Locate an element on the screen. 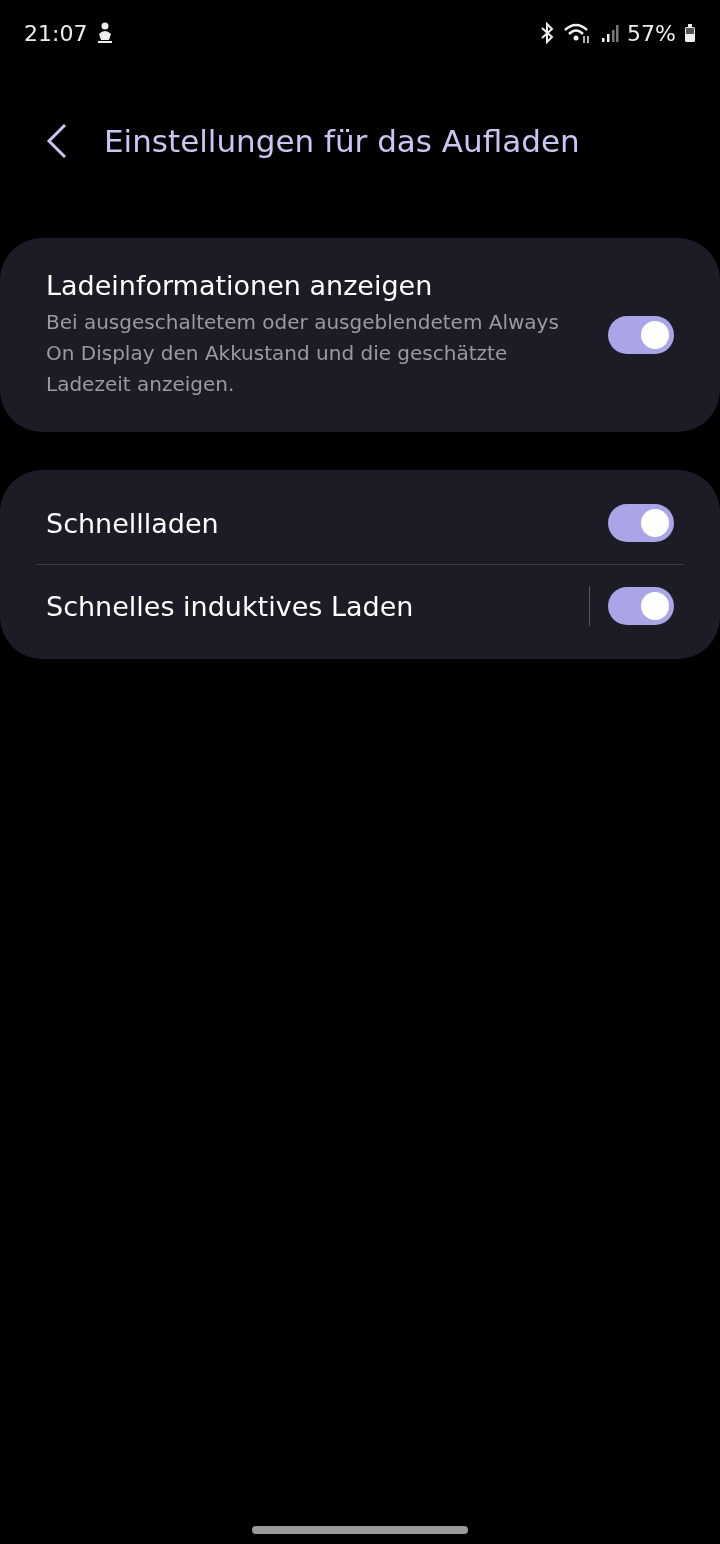 The width and height of the screenshot is (720, 1544). page-title: Einstellungen für das Aufladen is located at coordinates (342, 141).